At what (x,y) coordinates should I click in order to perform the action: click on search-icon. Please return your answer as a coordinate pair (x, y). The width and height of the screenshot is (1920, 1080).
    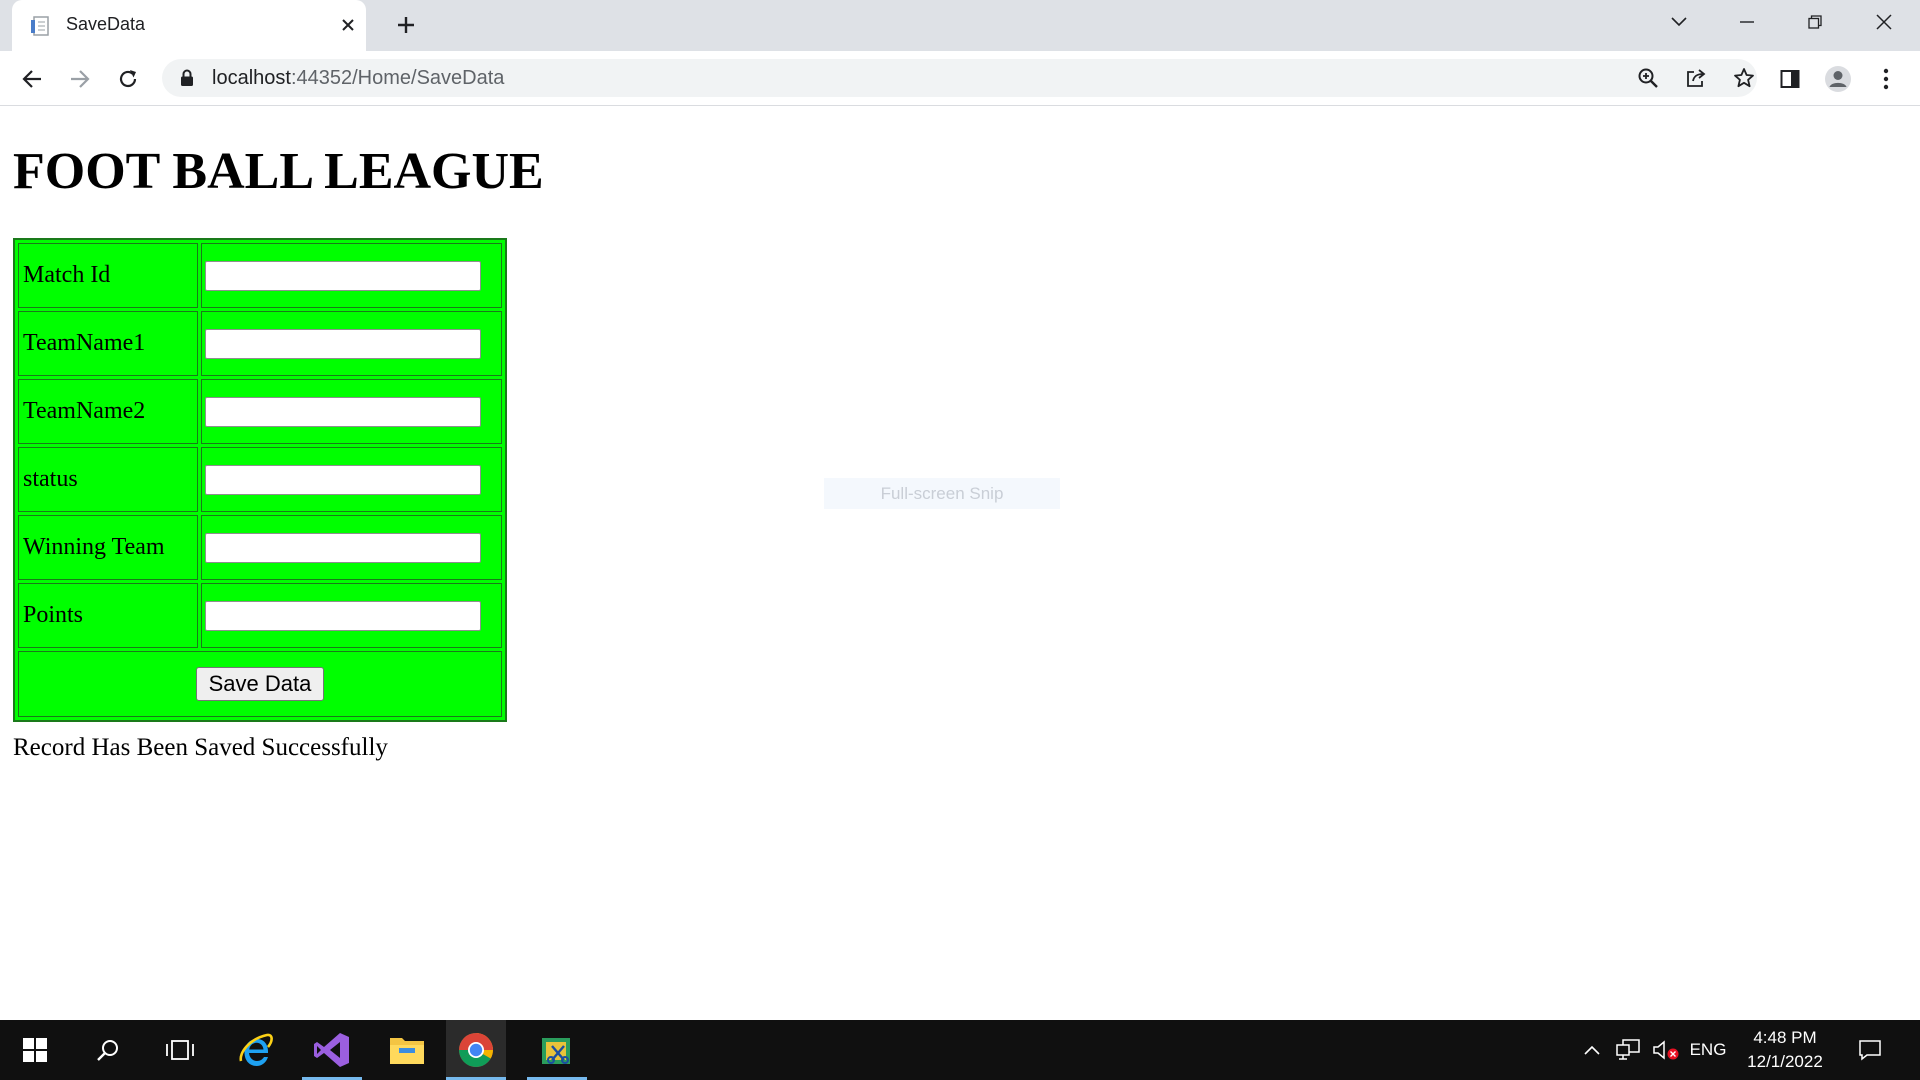
    Looking at the image, I should click on (107, 1050).